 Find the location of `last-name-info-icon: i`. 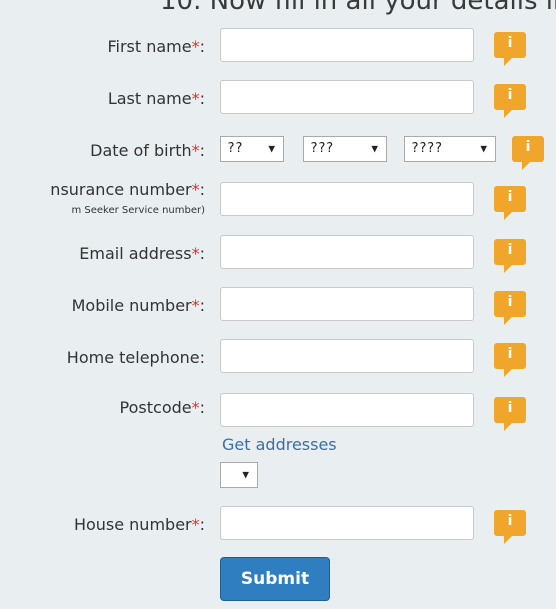

last-name-info-icon: i is located at coordinates (510, 101).